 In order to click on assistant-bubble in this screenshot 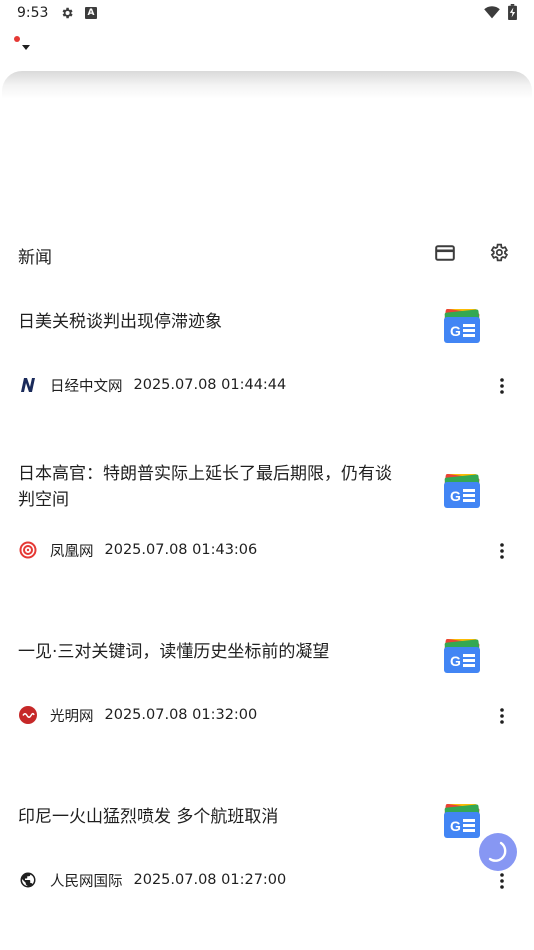, I will do `click(498, 852)`.